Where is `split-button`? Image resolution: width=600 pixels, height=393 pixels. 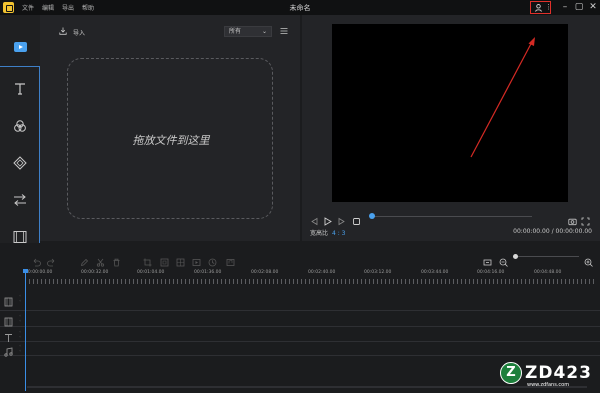
split-button is located at coordinates (100, 259).